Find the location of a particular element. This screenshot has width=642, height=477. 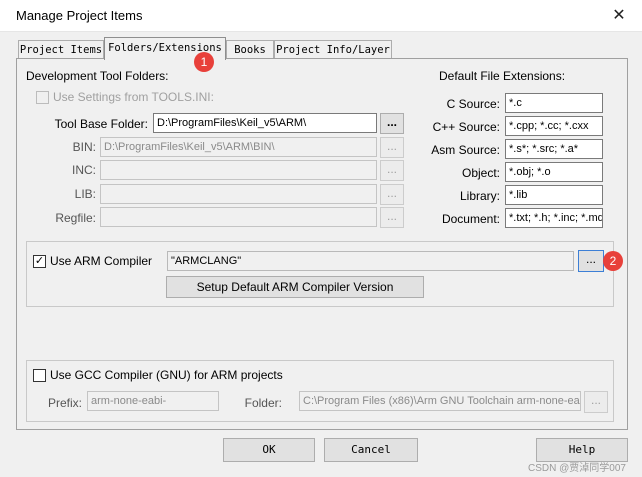

gcc-folder-label: Folder: is located at coordinates (263, 403).